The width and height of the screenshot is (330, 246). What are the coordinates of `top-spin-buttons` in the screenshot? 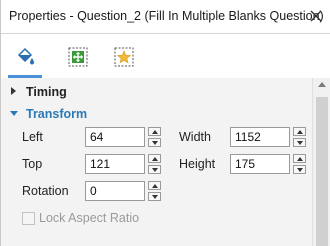 It's located at (154, 164).